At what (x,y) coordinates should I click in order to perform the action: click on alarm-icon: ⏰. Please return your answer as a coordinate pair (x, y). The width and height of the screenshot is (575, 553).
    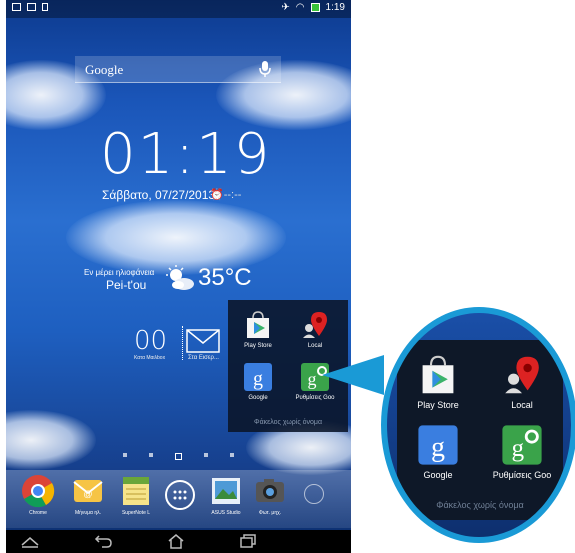
    Looking at the image, I should click on (217, 195).